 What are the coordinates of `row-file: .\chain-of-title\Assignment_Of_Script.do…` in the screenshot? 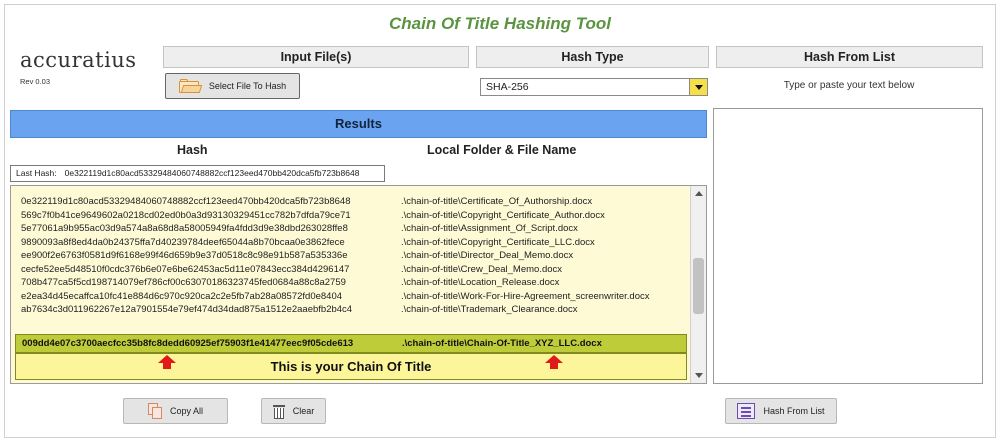 It's located at (489, 228).